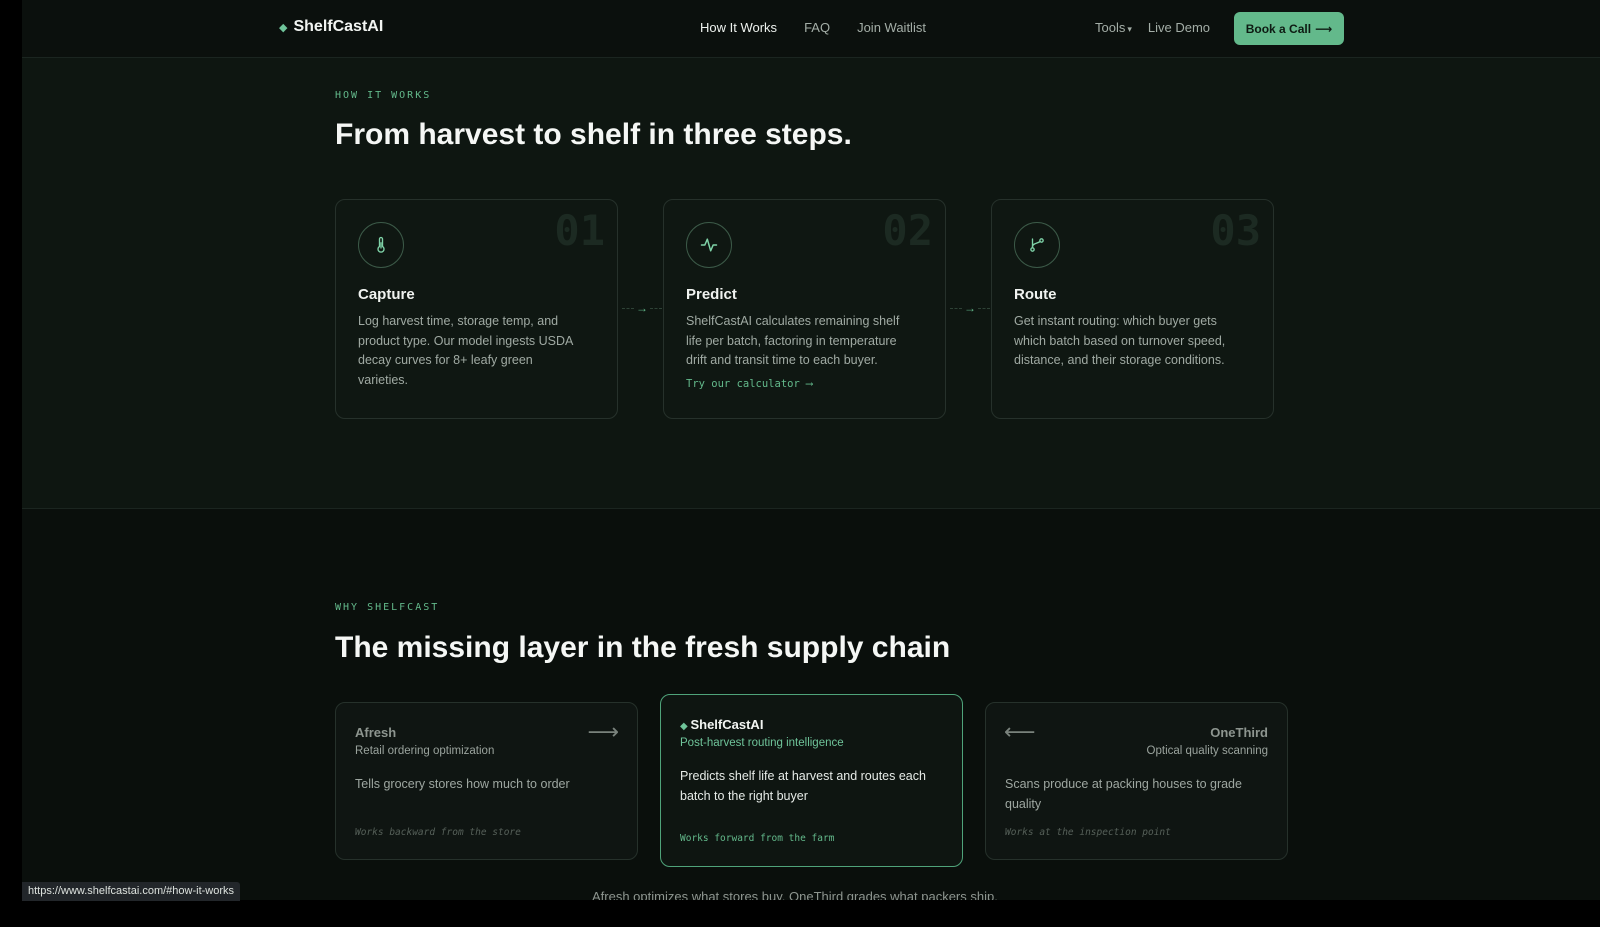 The height and width of the screenshot is (927, 1600). I want to click on why-eyebrow: WHY SHELFCAST, so click(387, 607).